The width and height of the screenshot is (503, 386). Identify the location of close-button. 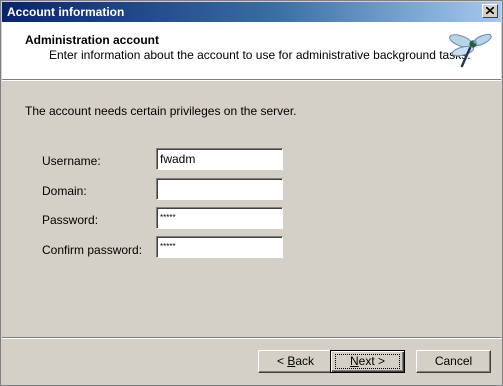
(490, 11).